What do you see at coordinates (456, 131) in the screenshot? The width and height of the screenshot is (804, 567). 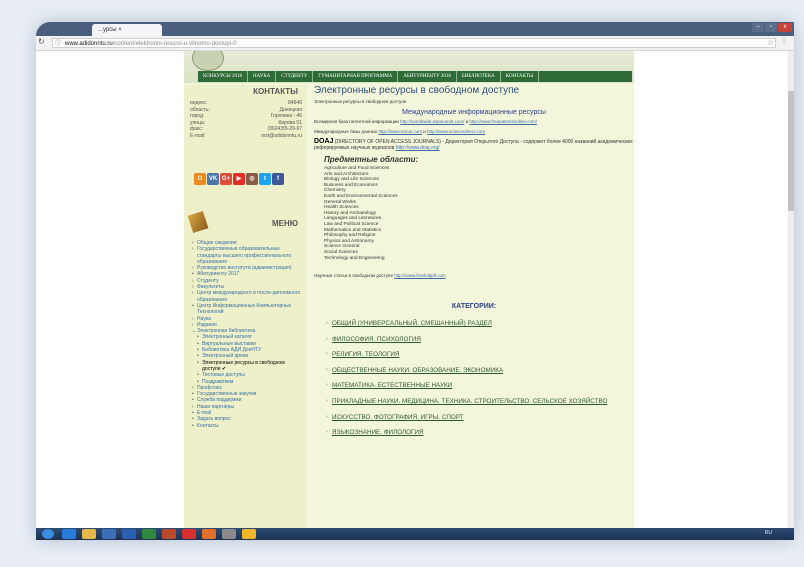 I see `sciencedirect-link: http://www.sciencedirect.com` at bounding box center [456, 131].